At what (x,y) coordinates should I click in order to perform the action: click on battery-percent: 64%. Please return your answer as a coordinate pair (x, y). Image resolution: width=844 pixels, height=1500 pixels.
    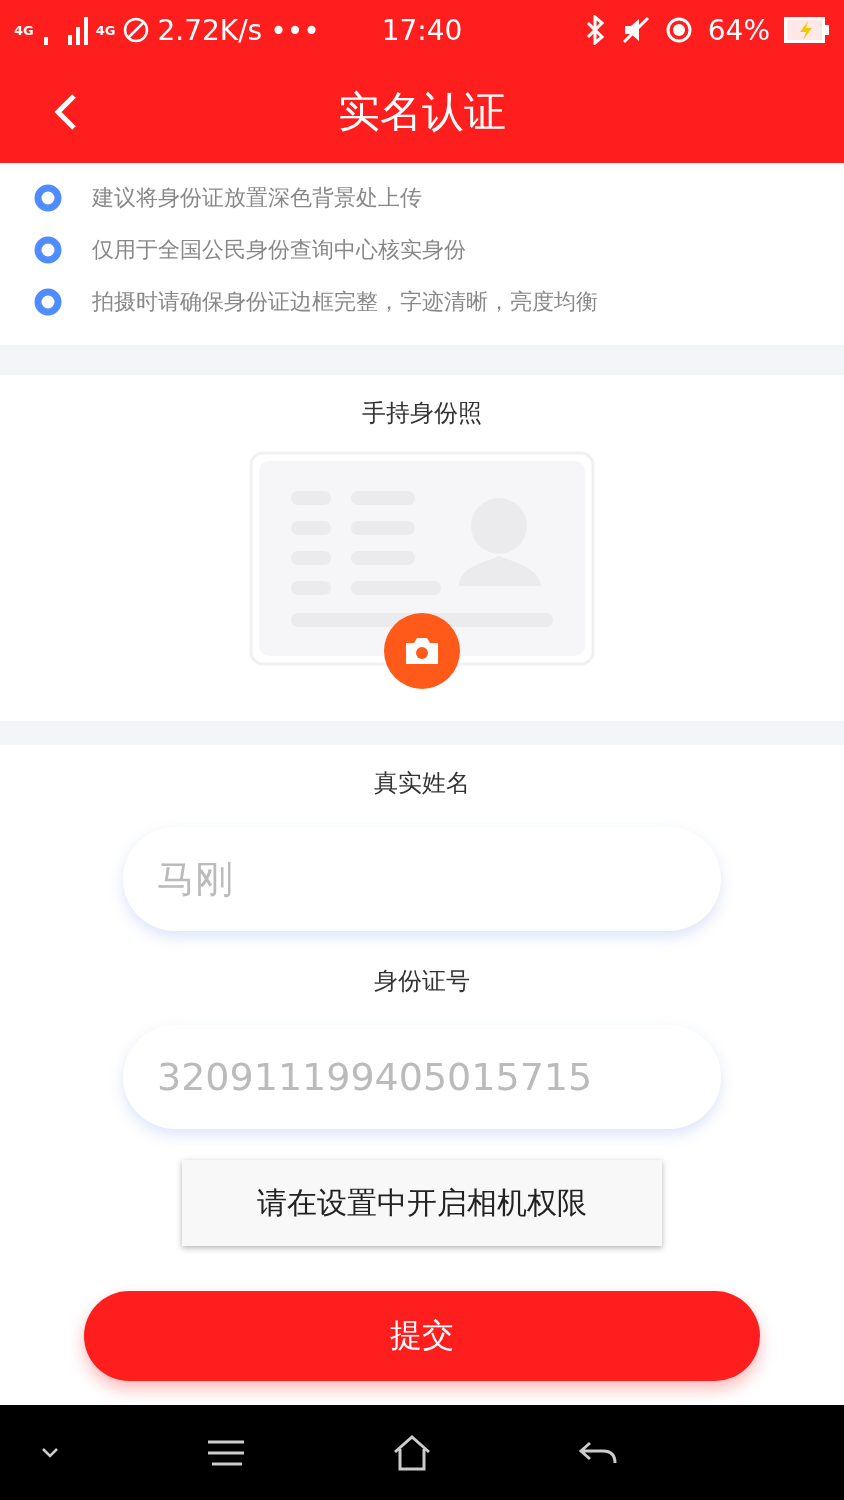
    Looking at the image, I should click on (738, 30).